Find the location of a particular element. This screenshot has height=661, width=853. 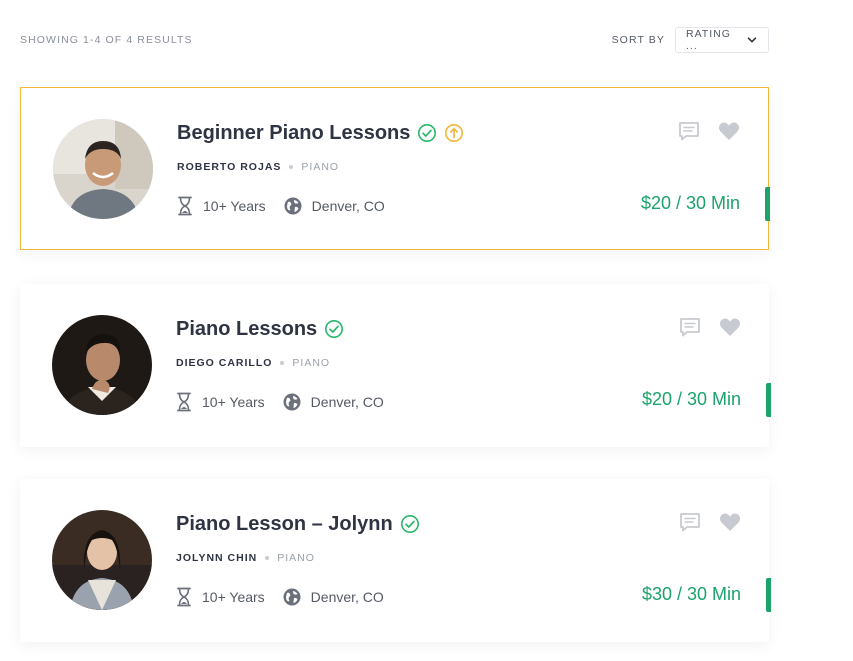

listing-title-row: Piano Lessons is located at coordinates (260, 329).